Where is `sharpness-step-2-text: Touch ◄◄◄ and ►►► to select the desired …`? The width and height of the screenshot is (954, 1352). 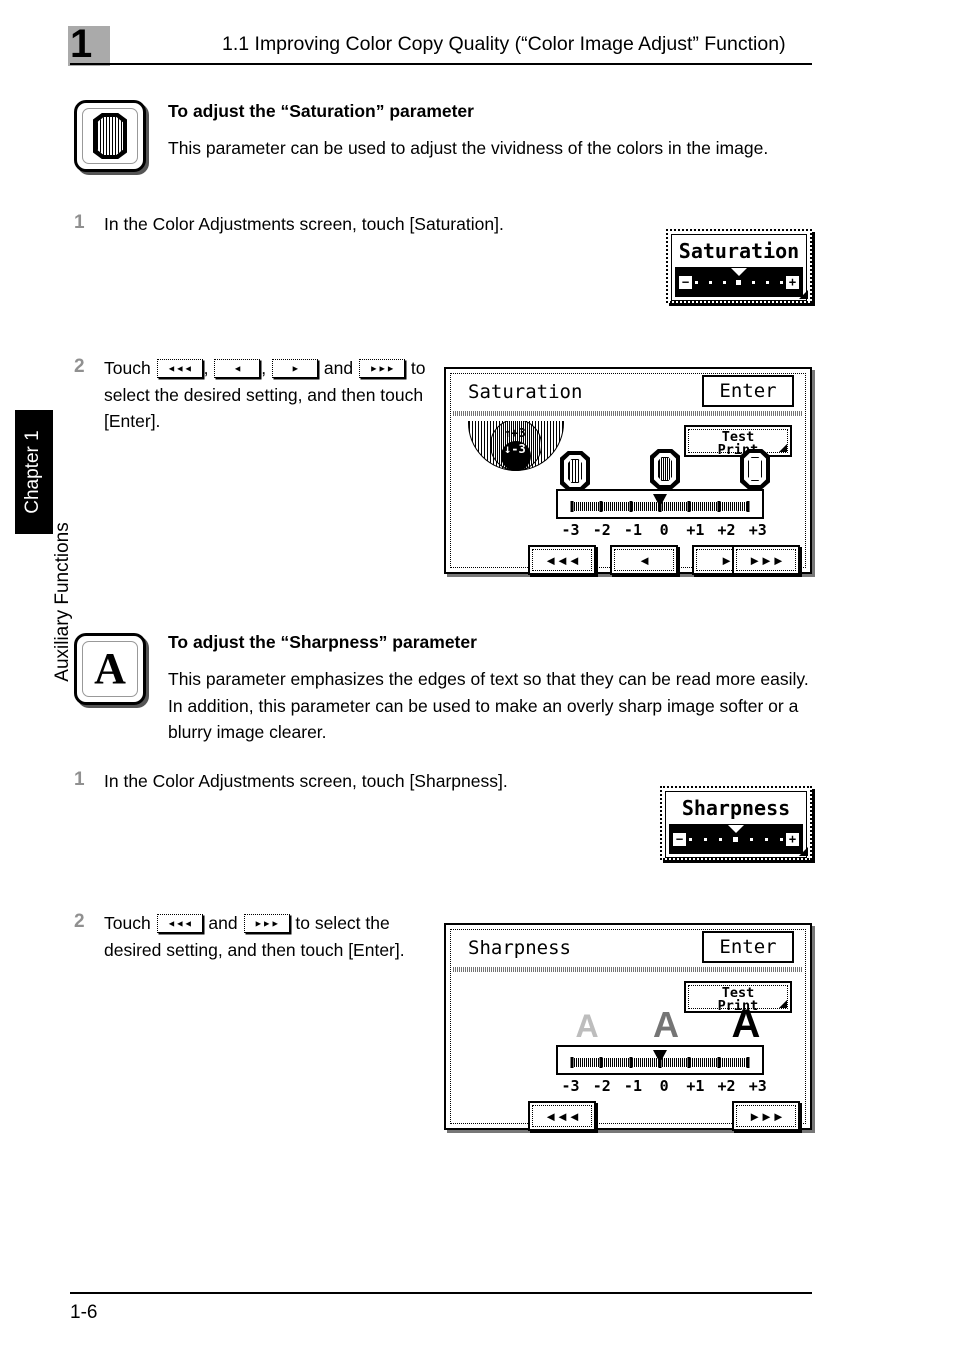 sharpness-step-2-text: Touch ◄◄◄ and ►►► to select the desired … is located at coordinates (261, 936).